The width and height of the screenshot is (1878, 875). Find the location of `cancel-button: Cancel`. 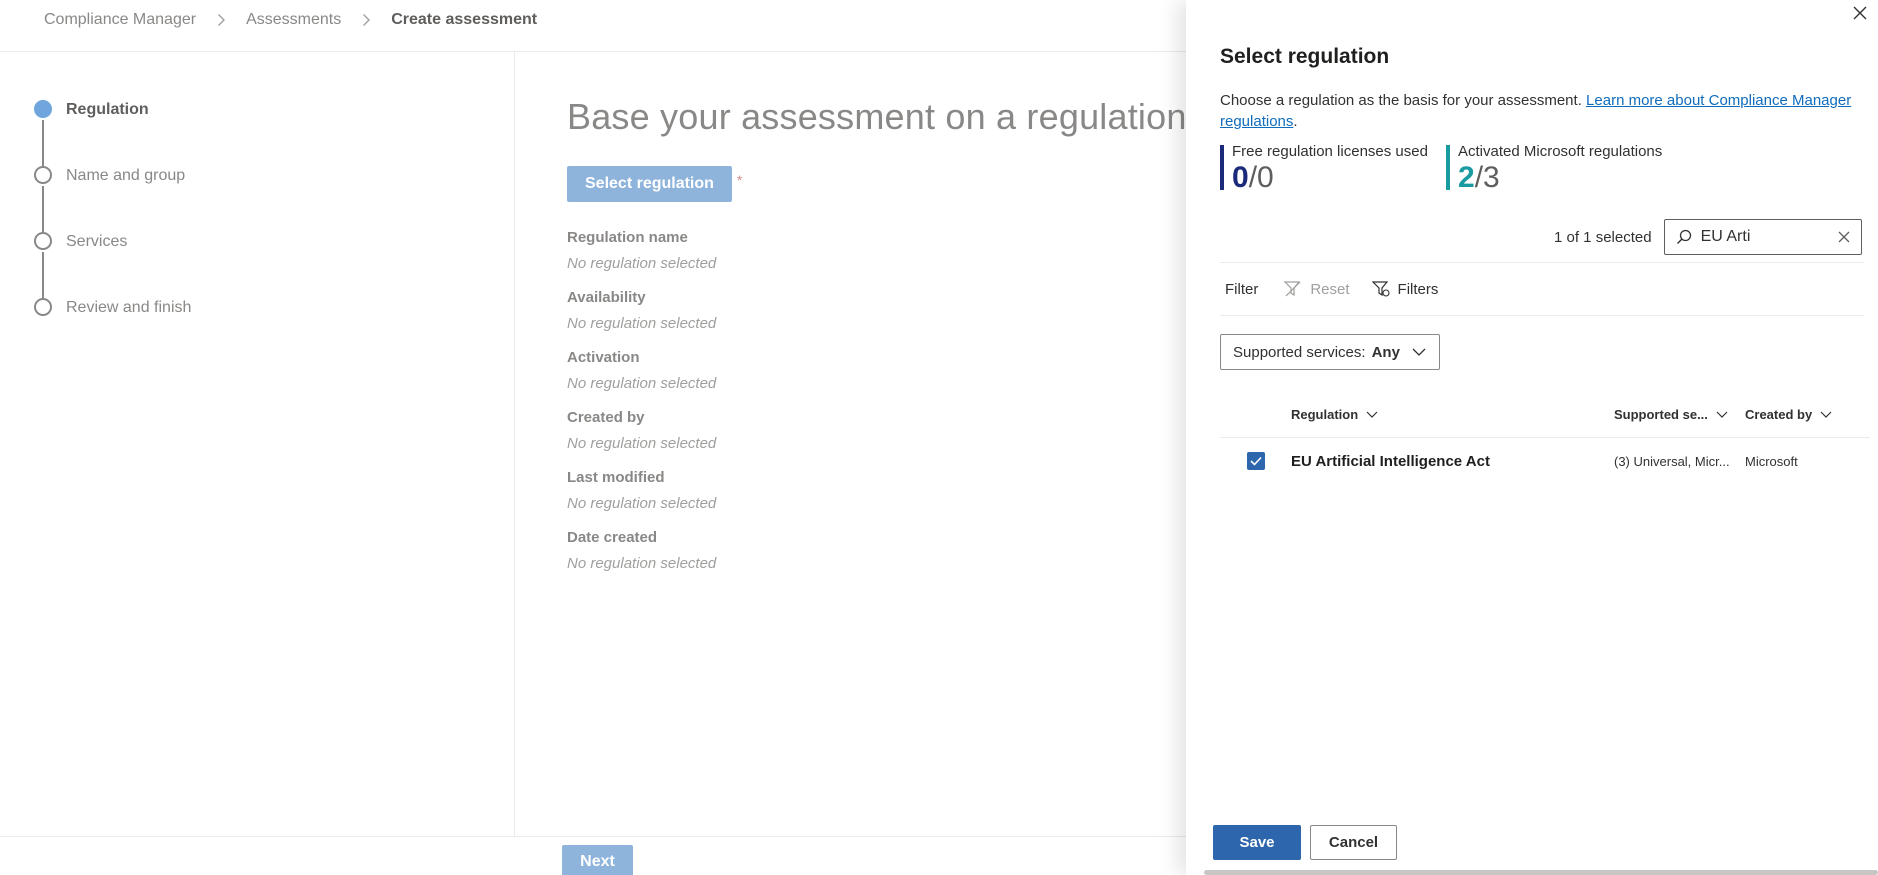

cancel-button: Cancel is located at coordinates (1353, 842).